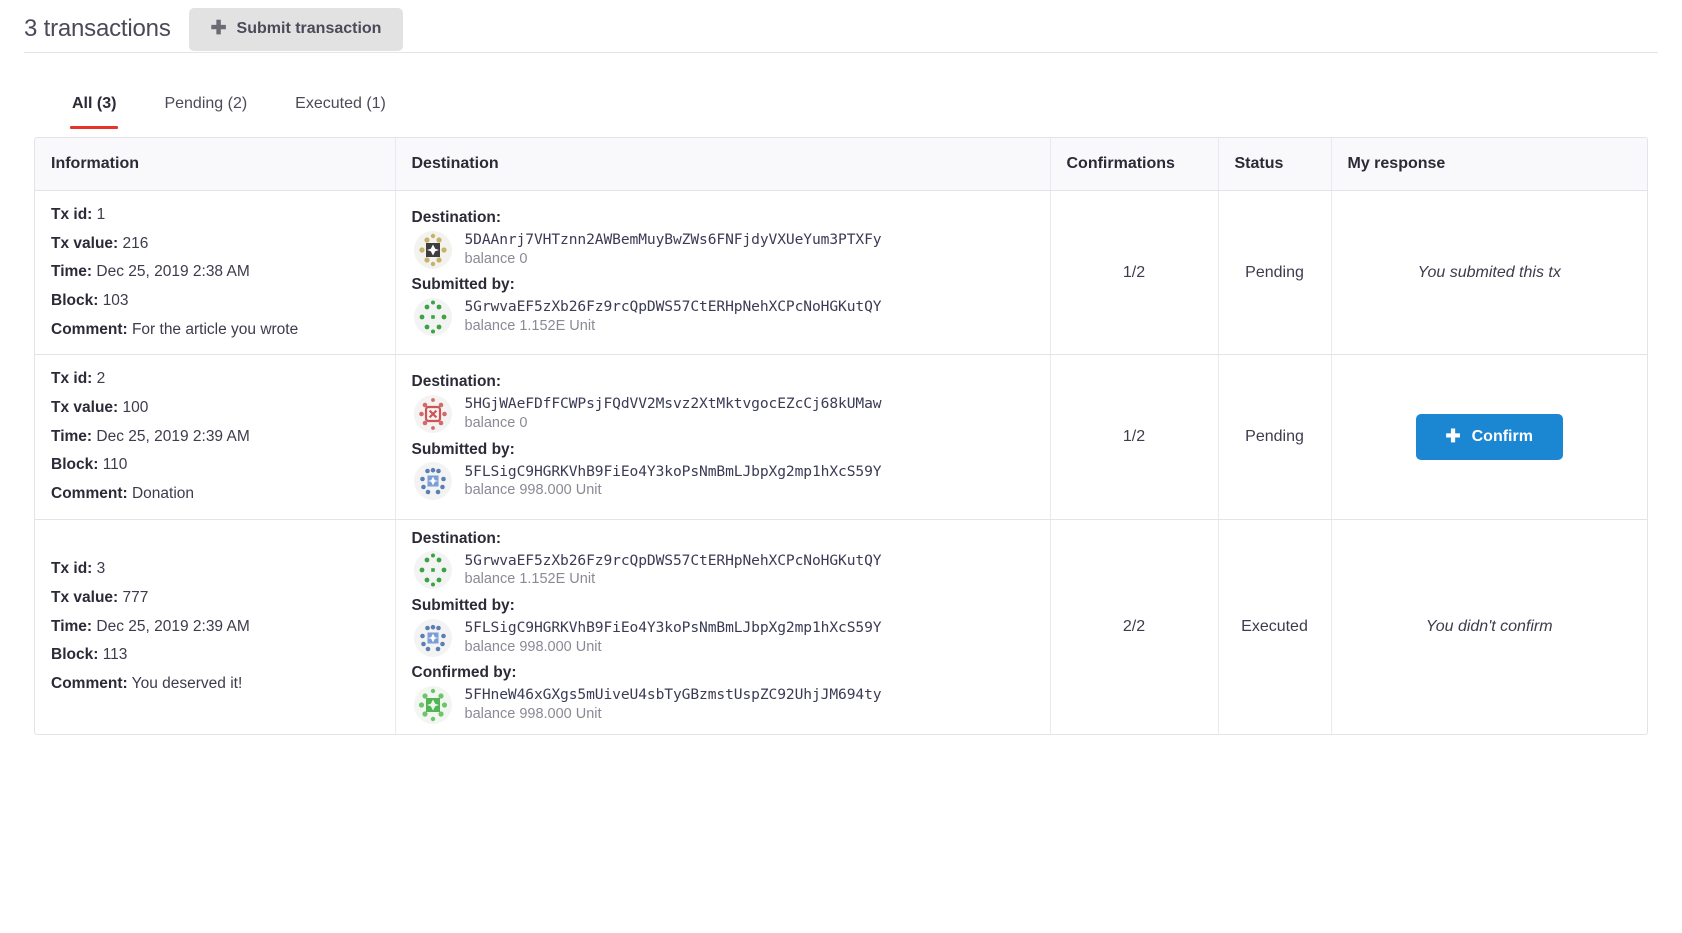  Describe the element at coordinates (215, 465) in the screenshot. I see `info-block: Block: 110` at that location.